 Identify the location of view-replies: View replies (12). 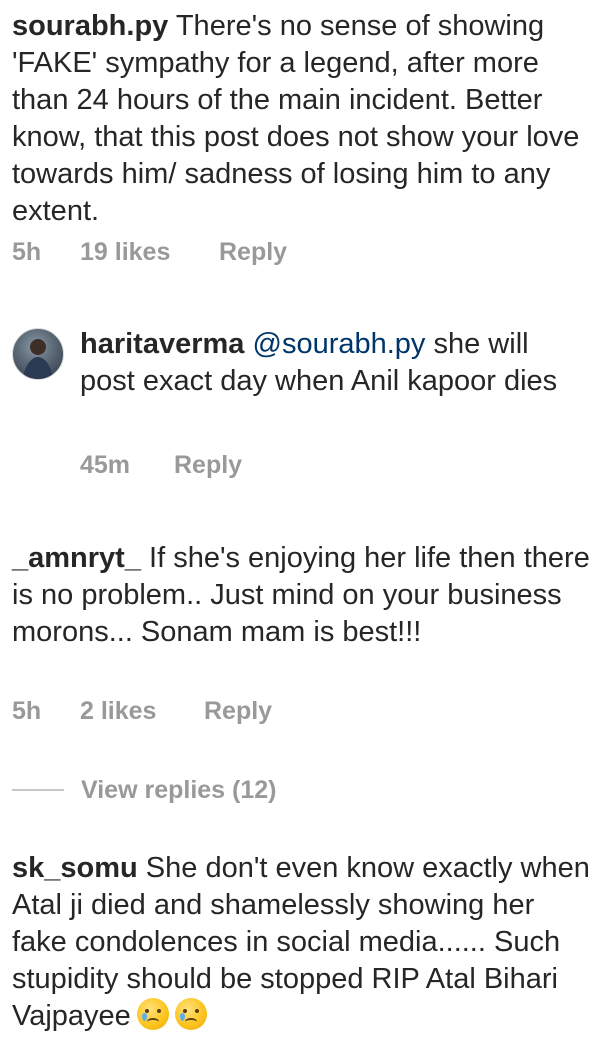
(144, 790).